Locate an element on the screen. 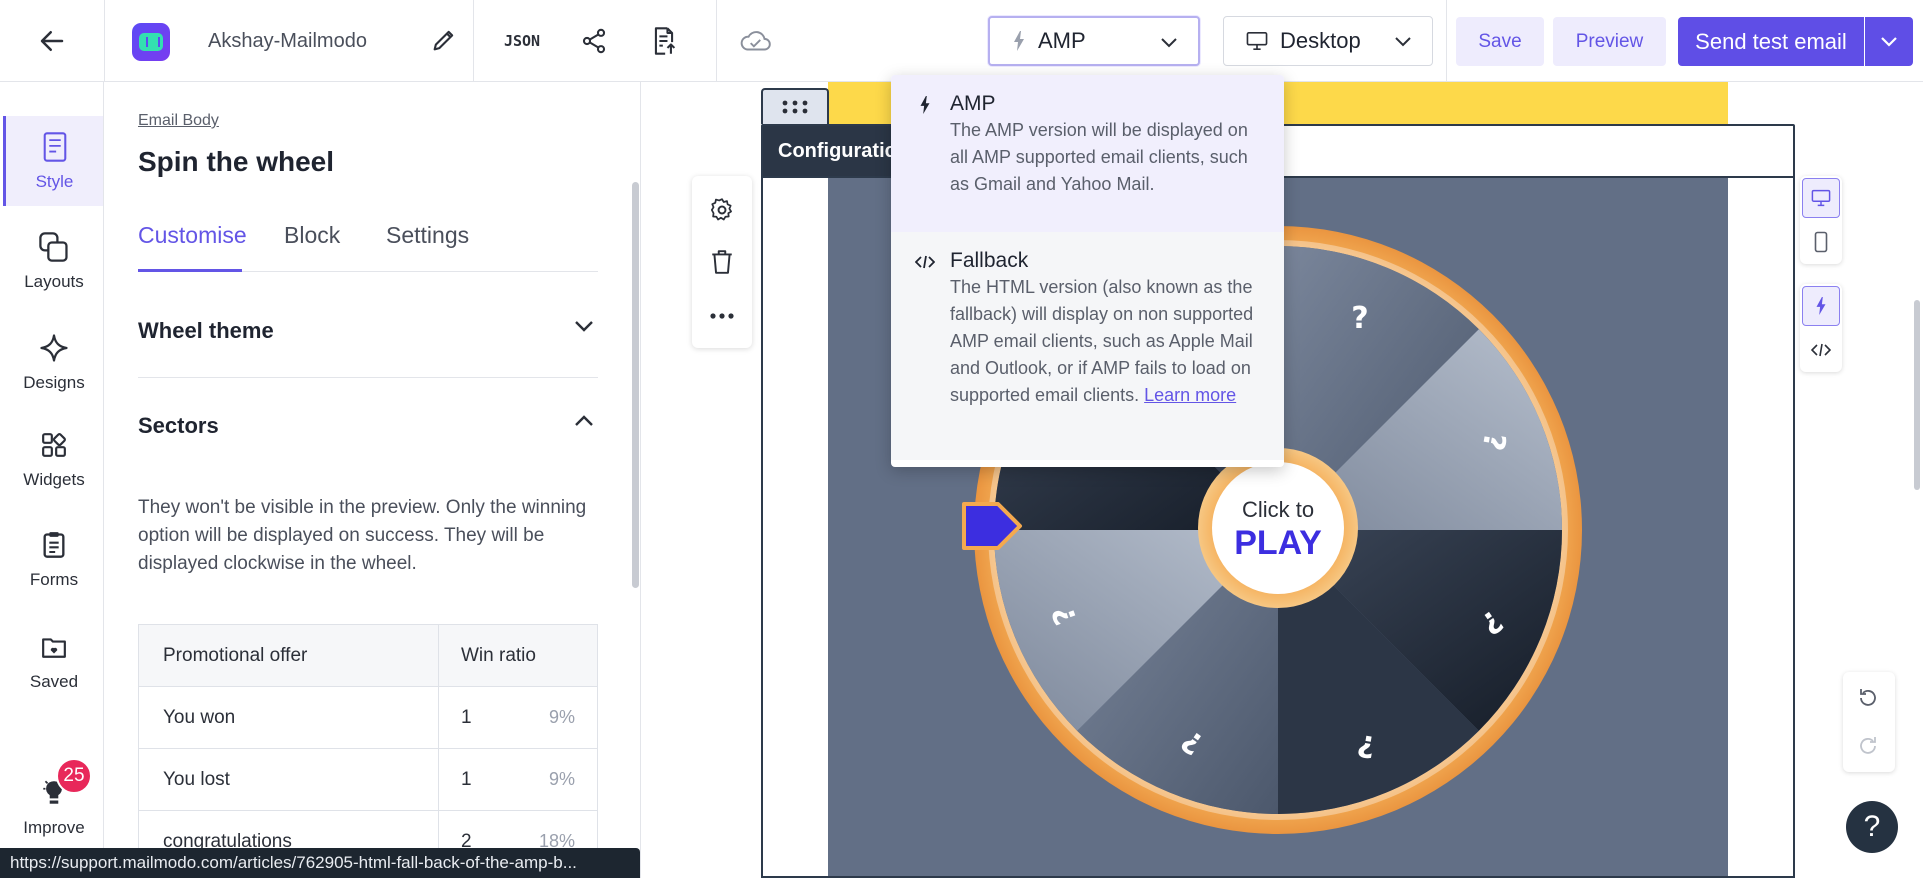 This screenshot has width=1923, height=878. rail-item-label: Widgets is located at coordinates (54, 479).